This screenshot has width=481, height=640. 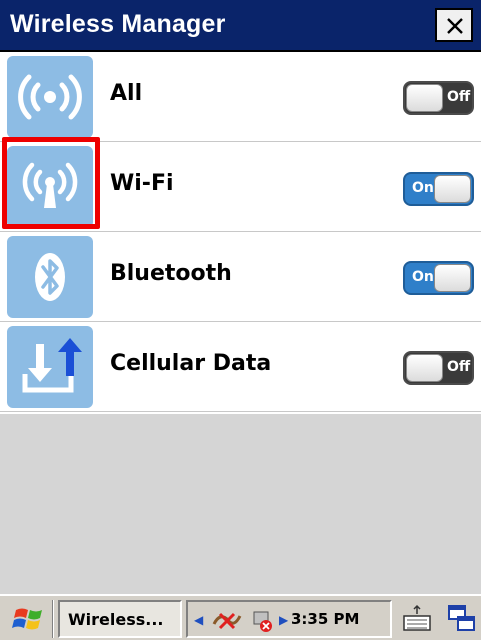 What do you see at coordinates (283, 620) in the screenshot?
I see `tray-right-arrow-icon: ▶` at bounding box center [283, 620].